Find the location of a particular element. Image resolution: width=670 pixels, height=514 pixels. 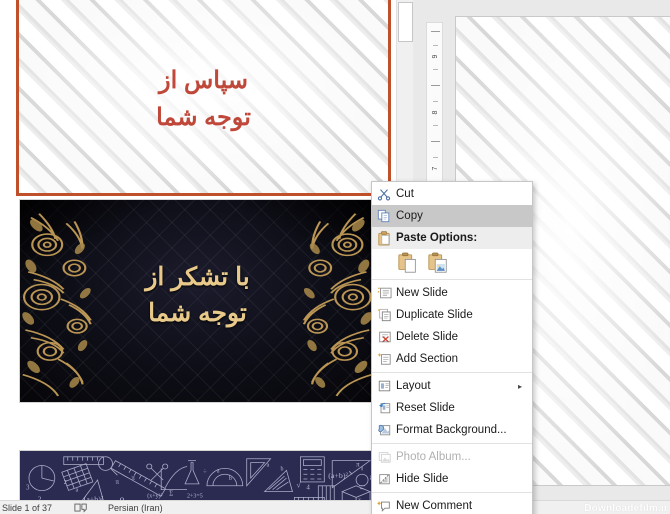

svg-text: Σ is located at coordinates (171, 494).